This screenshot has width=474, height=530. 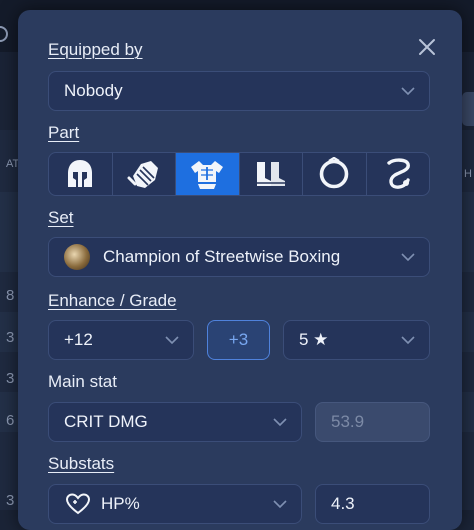 What do you see at coordinates (372, 422) in the screenshot?
I see `main-stat-value-input: 53.9` at bounding box center [372, 422].